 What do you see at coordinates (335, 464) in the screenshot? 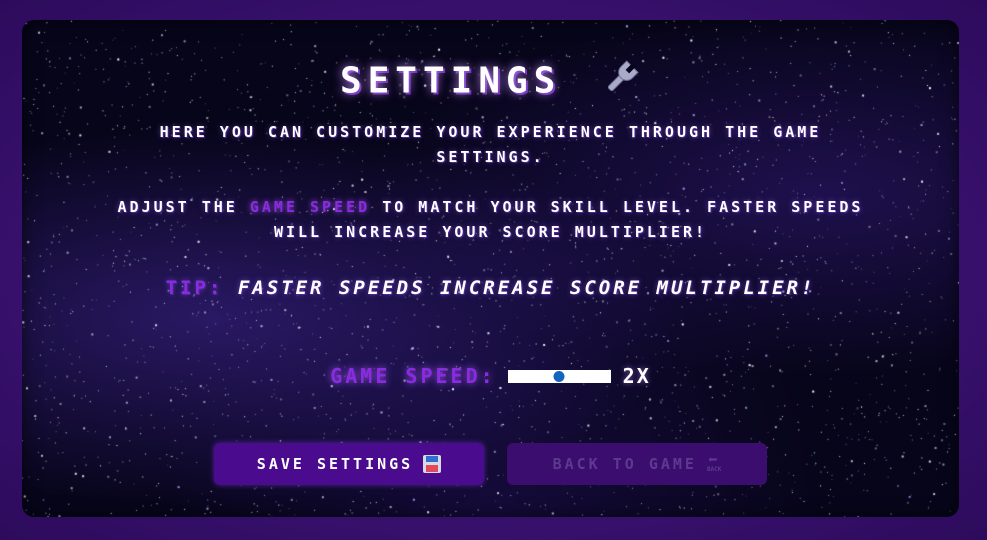
I see `save-settings-label: SAVE SETTINGS` at bounding box center [335, 464].